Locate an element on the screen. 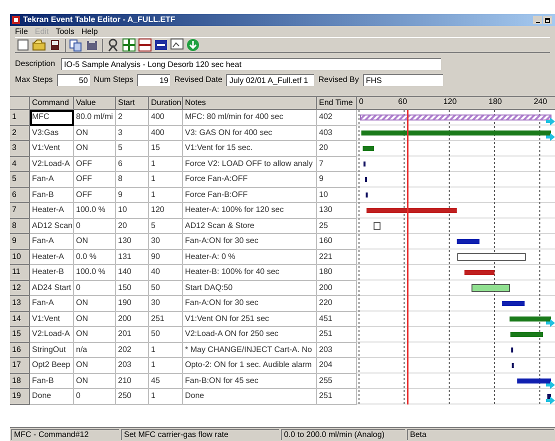 This screenshot has height=441, width=555. row-header: 2 is located at coordinates (20, 133).